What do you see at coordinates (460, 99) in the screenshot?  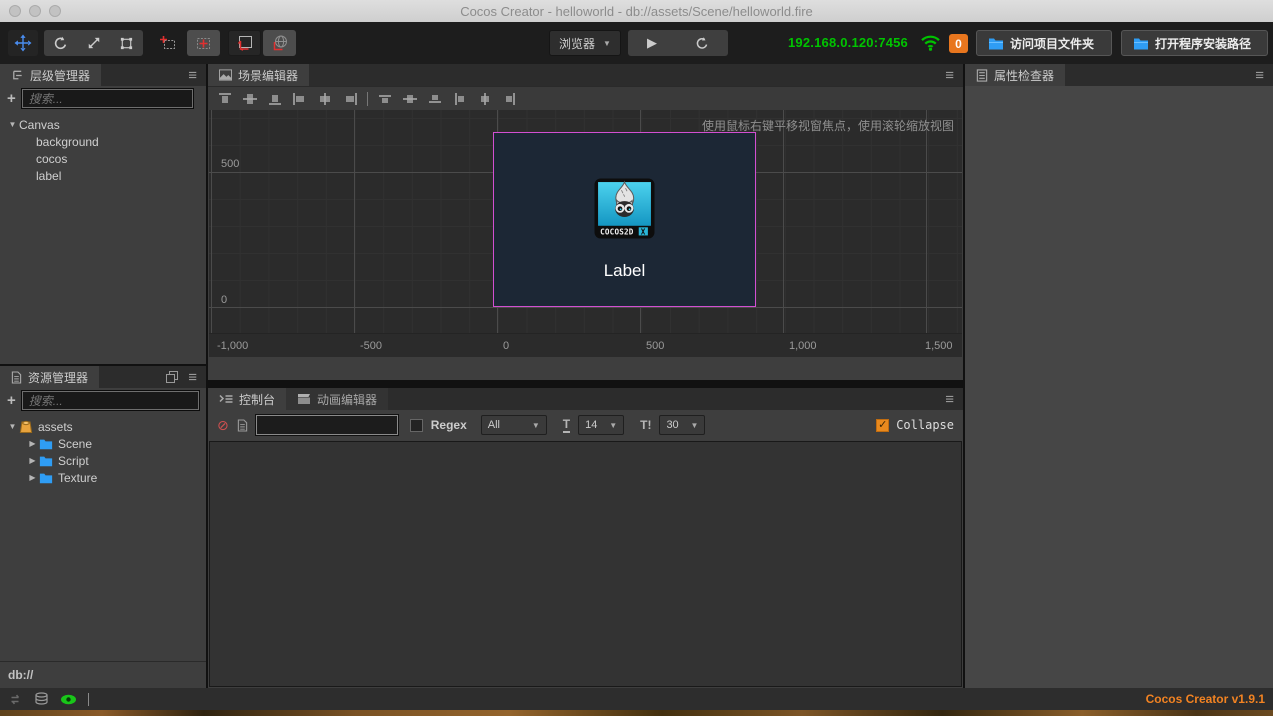 I see `distribute-left-icon` at bounding box center [460, 99].